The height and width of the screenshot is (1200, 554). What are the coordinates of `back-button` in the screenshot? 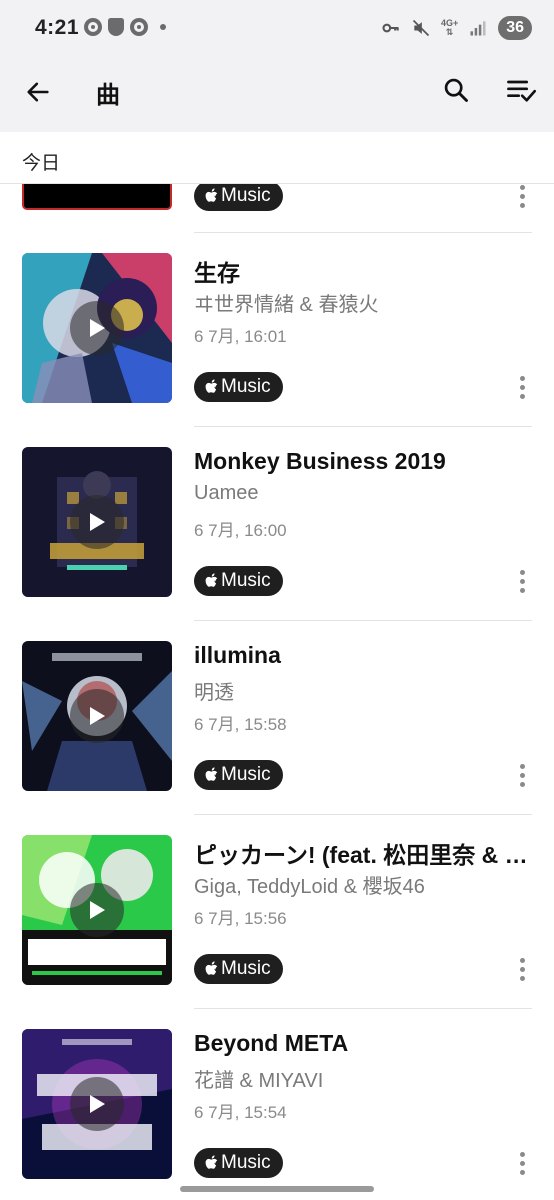 It's located at (38, 92).